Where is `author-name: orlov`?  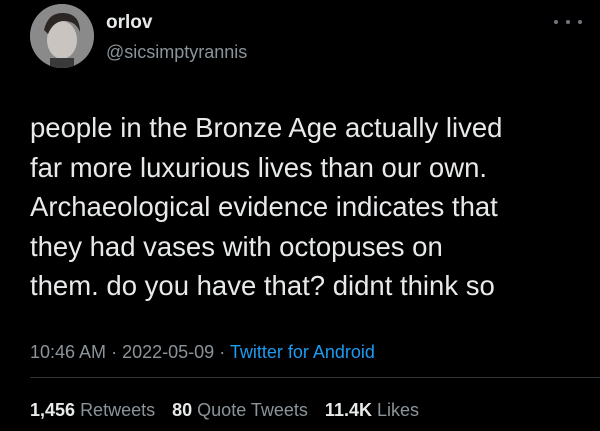 author-name: orlov is located at coordinates (129, 23).